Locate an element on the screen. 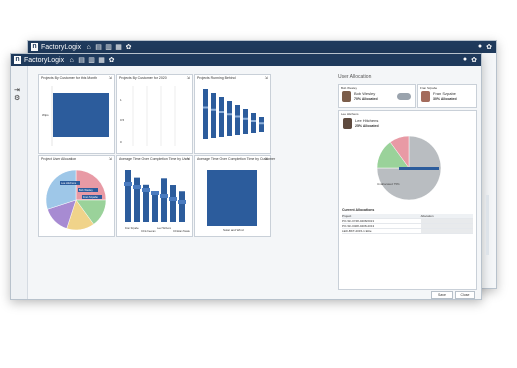  person-name: Fran Szpabe is located at coordinates (444, 93).